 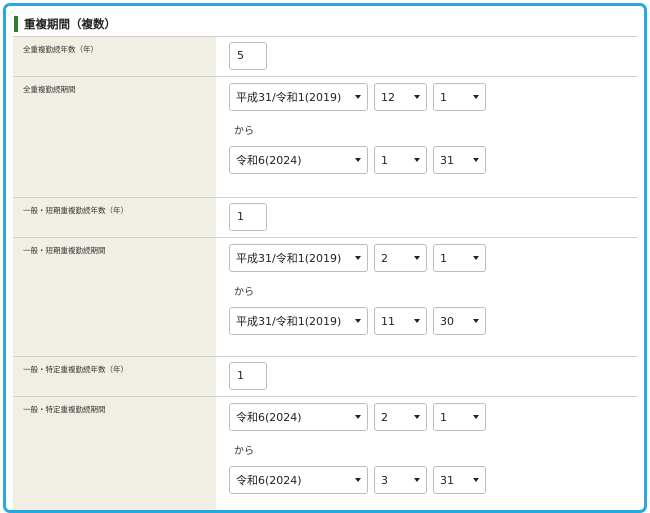 I want to click on row-general-specific-years: 一般・特定重複勤続年数（年） 1, so click(x=325, y=377).